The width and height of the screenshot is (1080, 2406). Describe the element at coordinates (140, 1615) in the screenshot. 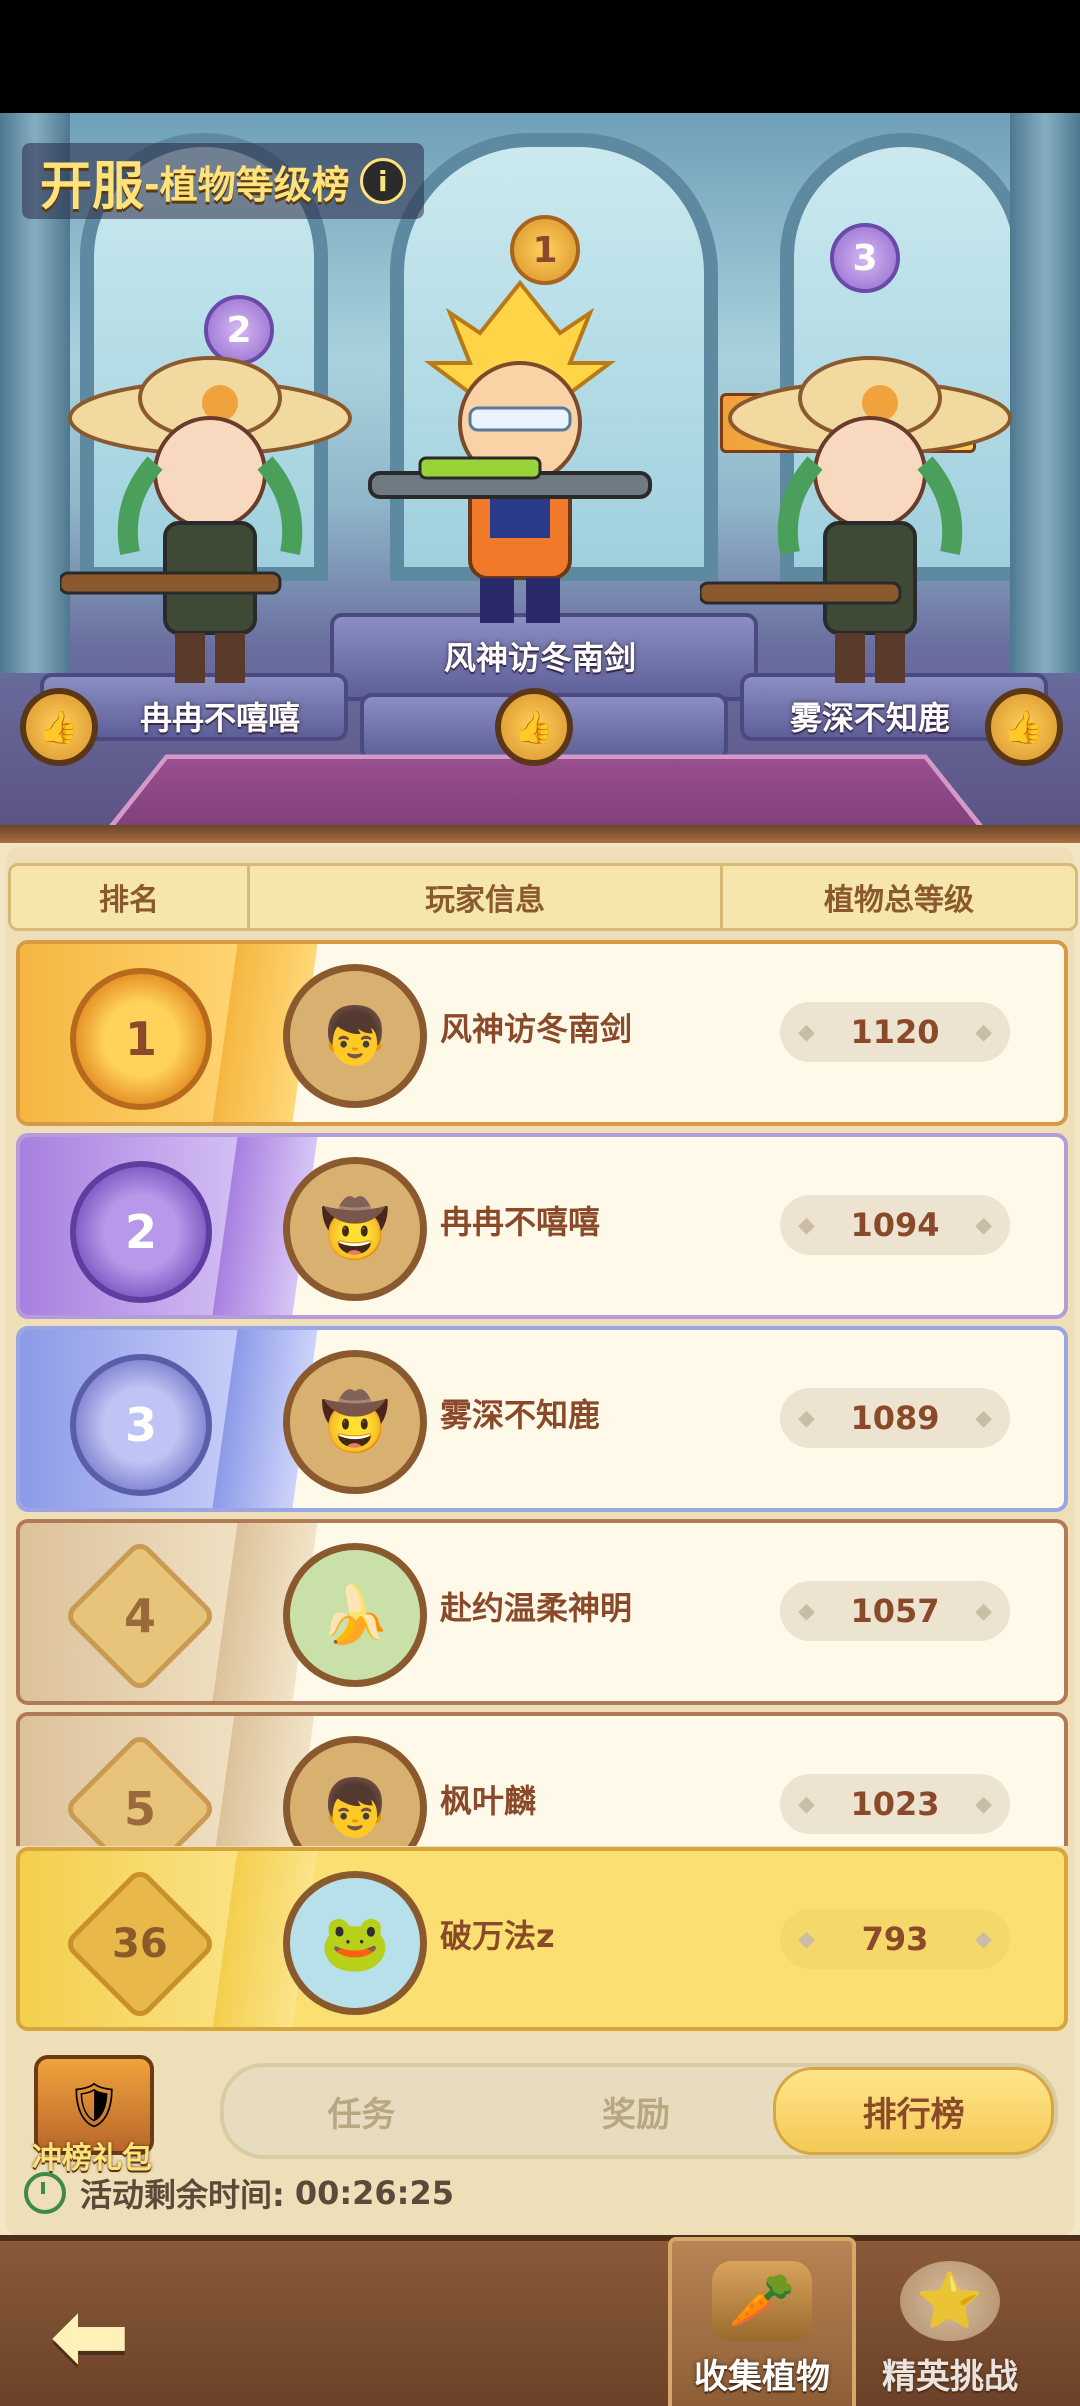

I see `rank-number: 4` at that location.